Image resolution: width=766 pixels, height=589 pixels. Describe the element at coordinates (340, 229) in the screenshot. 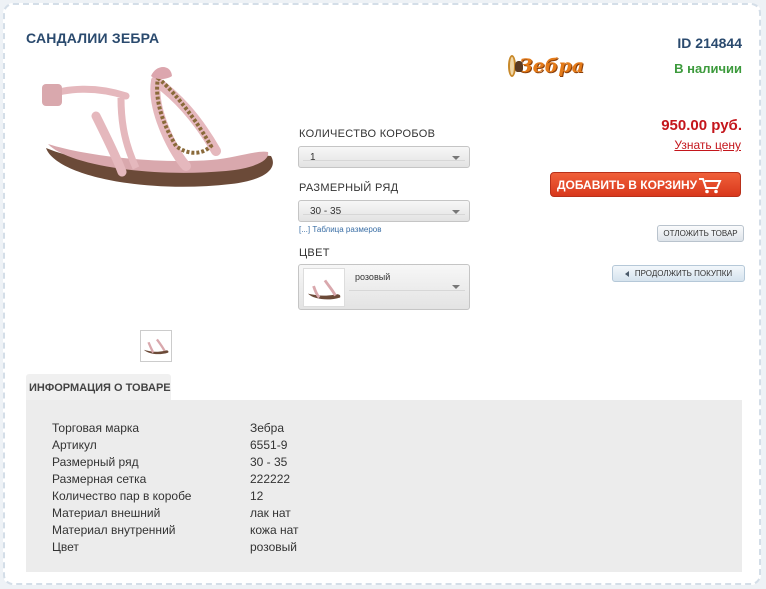

I see `size-table-link: [...] Таблица размеров` at that location.